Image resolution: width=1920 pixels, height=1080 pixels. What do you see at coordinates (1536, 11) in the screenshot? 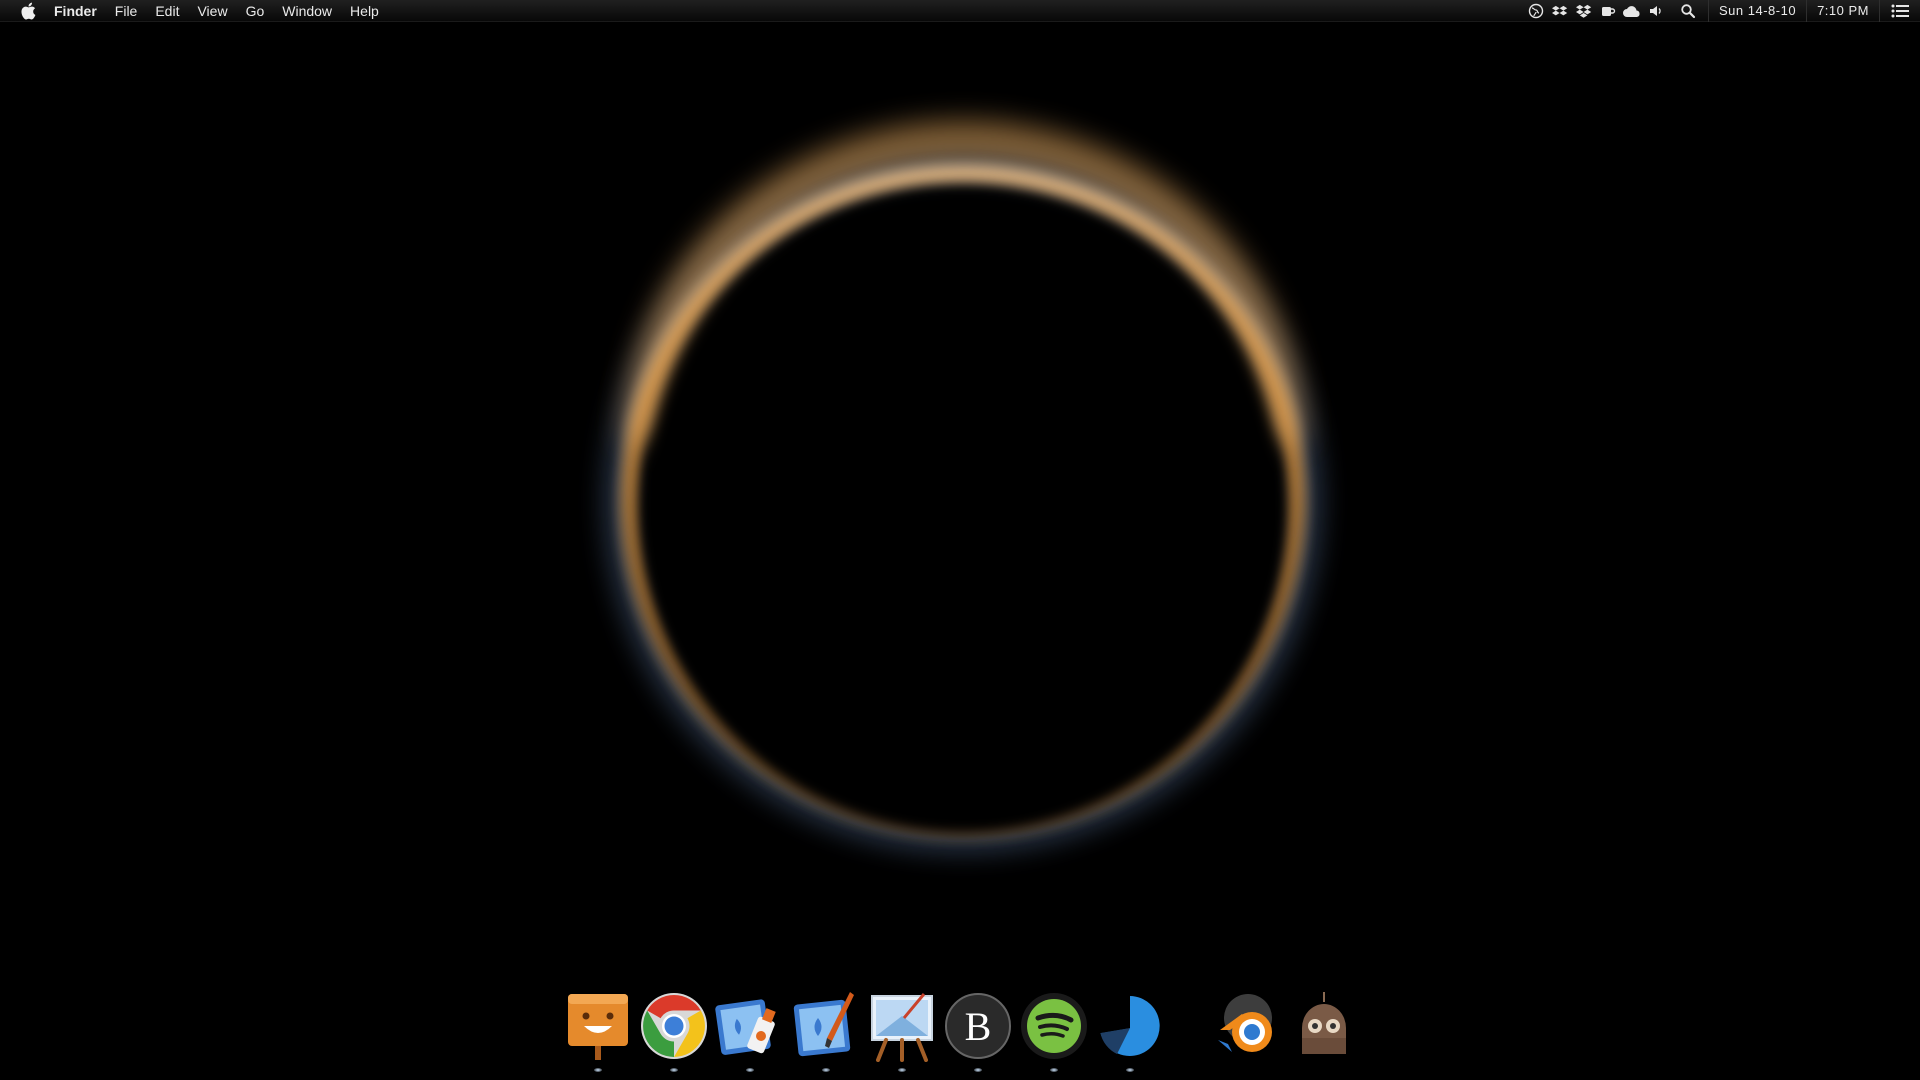
I see `globe-icon` at bounding box center [1536, 11].